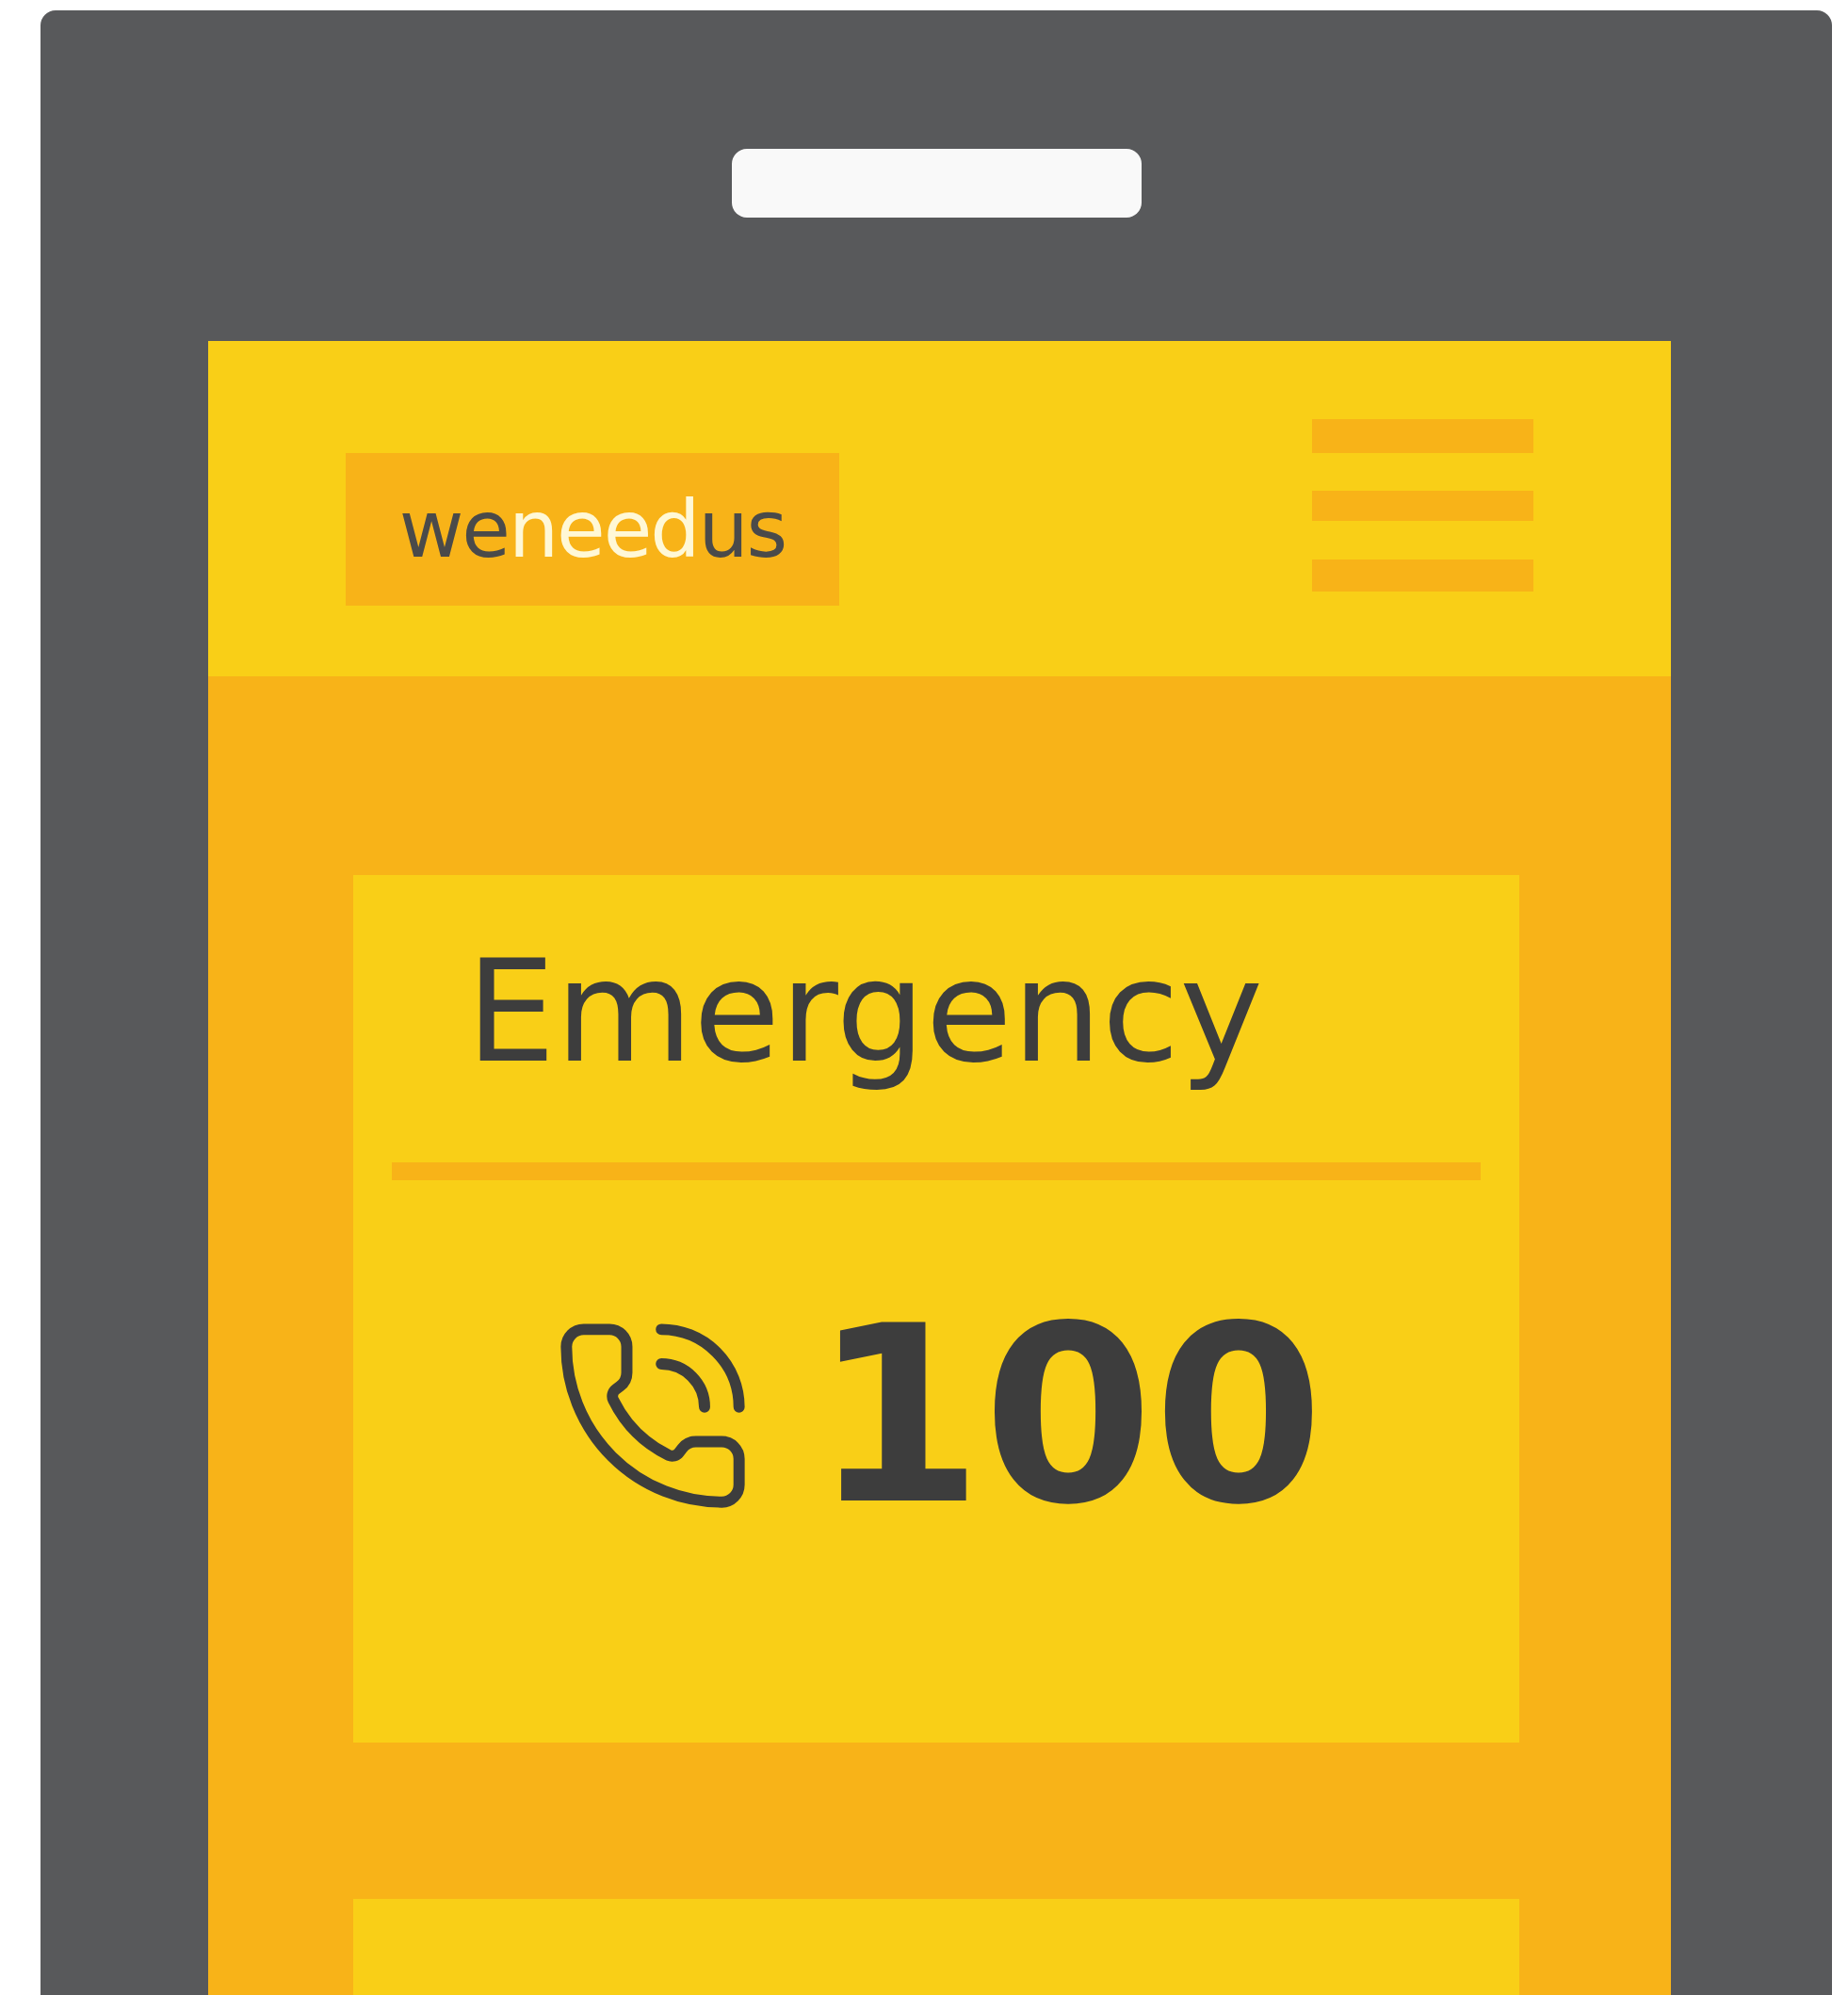 This screenshot has width=1848, height=1995. I want to click on card-title: Emergency, so click(865, 1012).